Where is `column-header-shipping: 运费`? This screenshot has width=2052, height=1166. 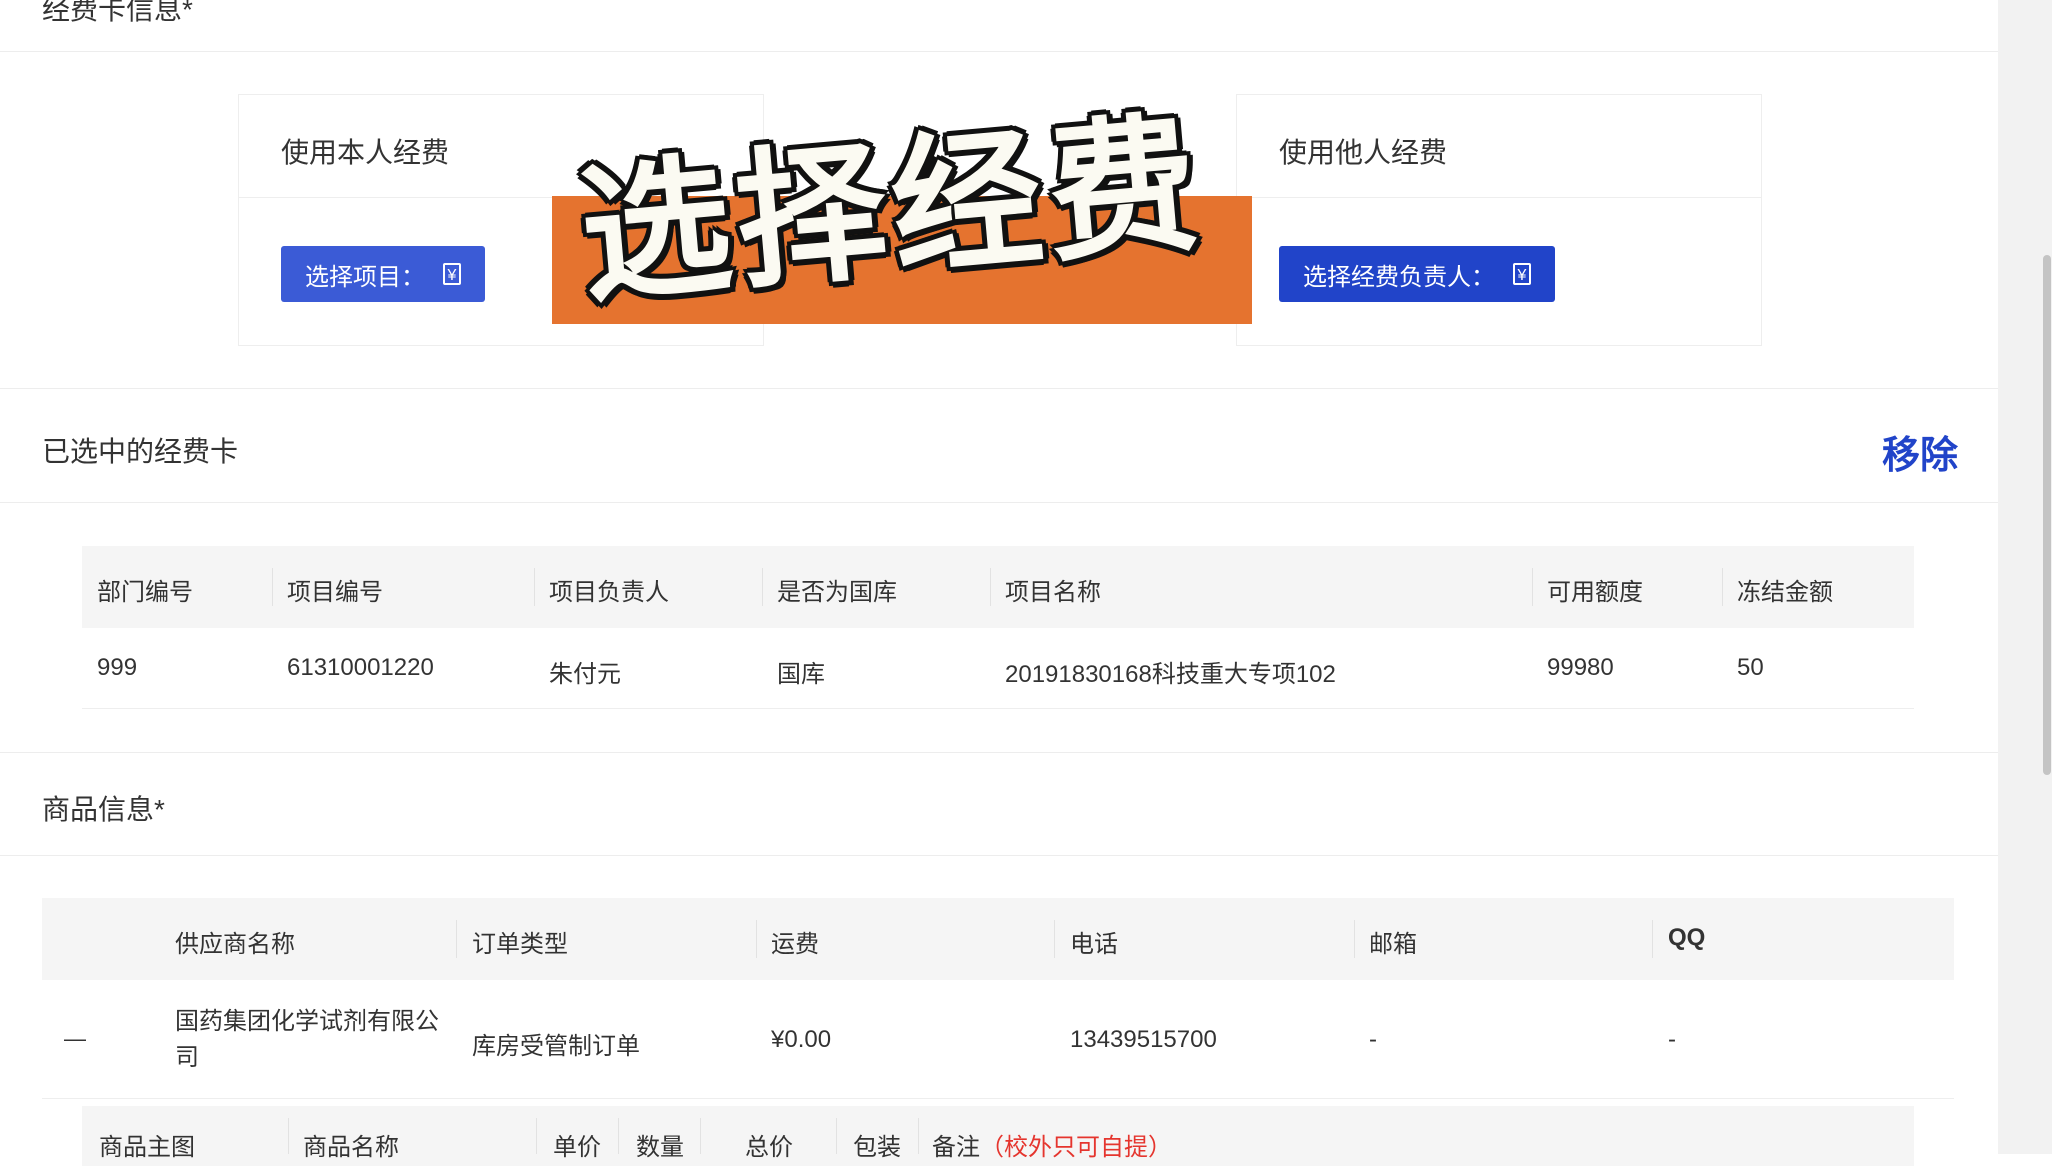
column-header-shipping: 运费 is located at coordinates (795, 944).